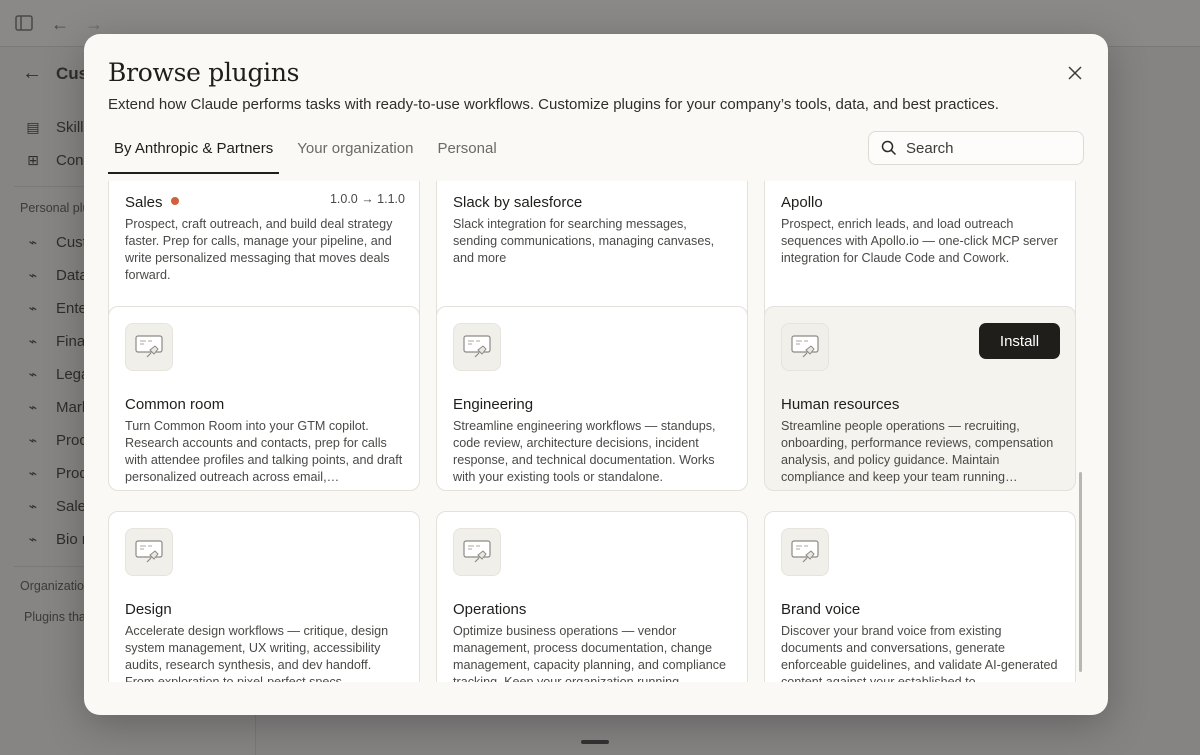 This screenshot has width=1200, height=755. I want to click on plugin-name: Brand voice, so click(821, 609).